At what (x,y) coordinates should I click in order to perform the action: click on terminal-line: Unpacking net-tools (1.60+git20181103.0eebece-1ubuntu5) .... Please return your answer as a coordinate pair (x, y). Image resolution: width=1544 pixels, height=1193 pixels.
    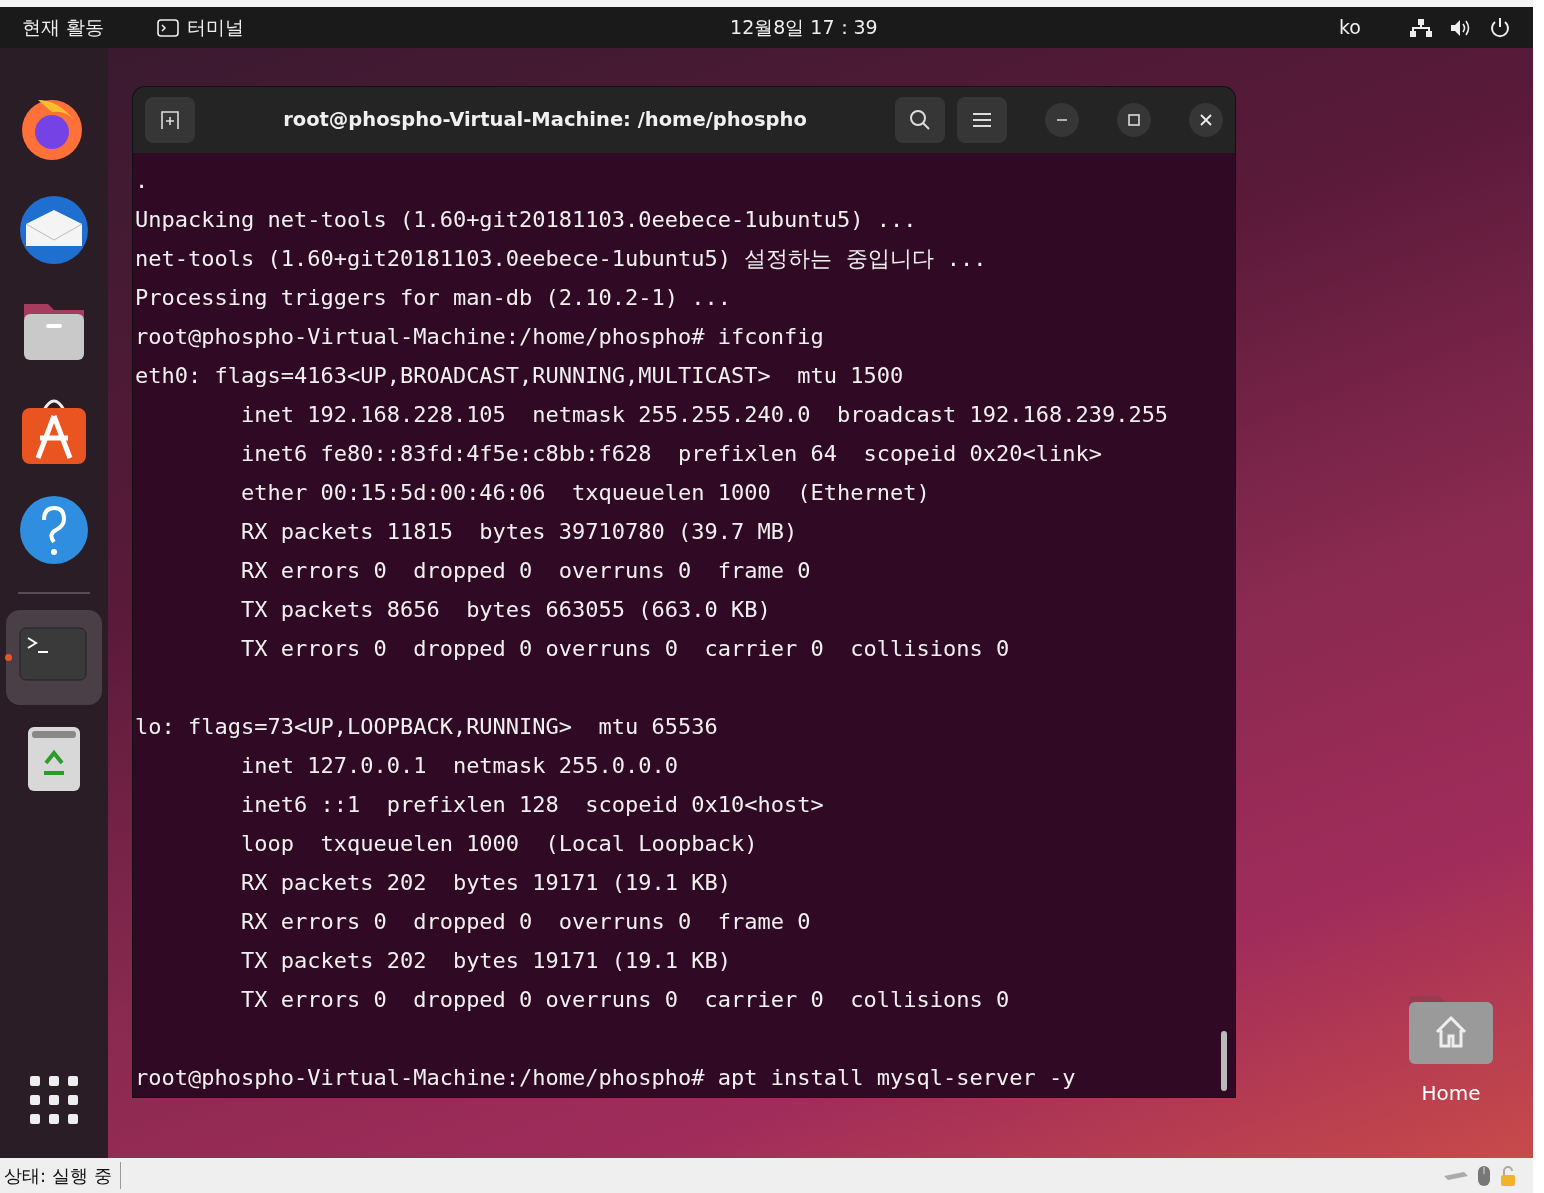
    Looking at the image, I should click on (526, 220).